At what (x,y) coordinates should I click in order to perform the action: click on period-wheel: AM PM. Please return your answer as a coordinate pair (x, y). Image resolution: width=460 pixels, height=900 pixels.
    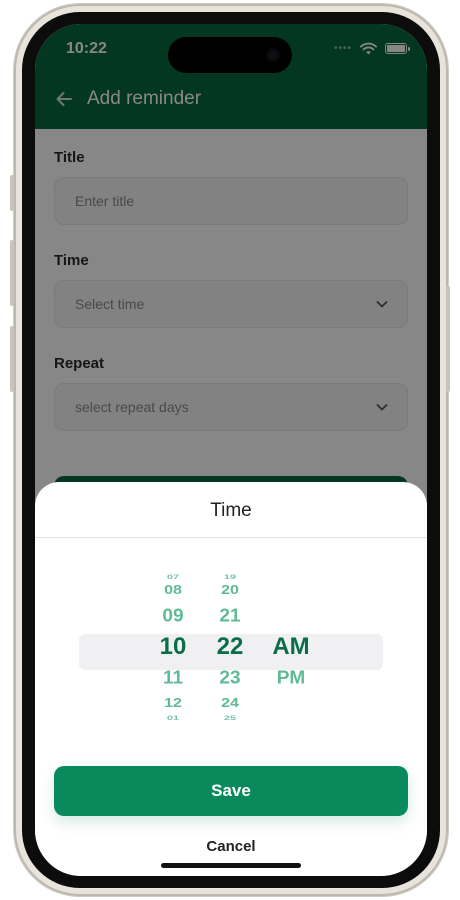
    Looking at the image, I should click on (291, 650).